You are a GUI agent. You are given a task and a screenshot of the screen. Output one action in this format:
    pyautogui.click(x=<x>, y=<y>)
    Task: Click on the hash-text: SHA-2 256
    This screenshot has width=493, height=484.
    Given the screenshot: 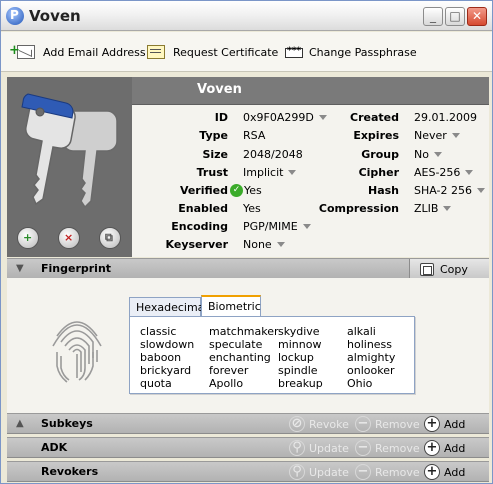 What is the action you would take?
    pyautogui.click(x=443, y=190)
    